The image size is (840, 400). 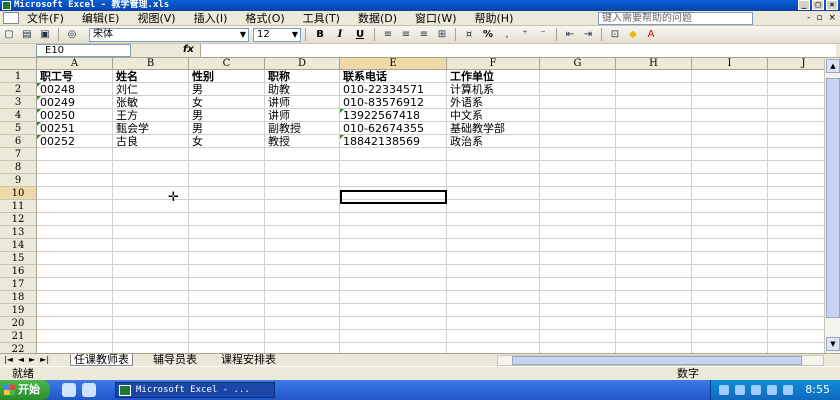 I want to click on menu-data: 数据(D), so click(x=377, y=18).